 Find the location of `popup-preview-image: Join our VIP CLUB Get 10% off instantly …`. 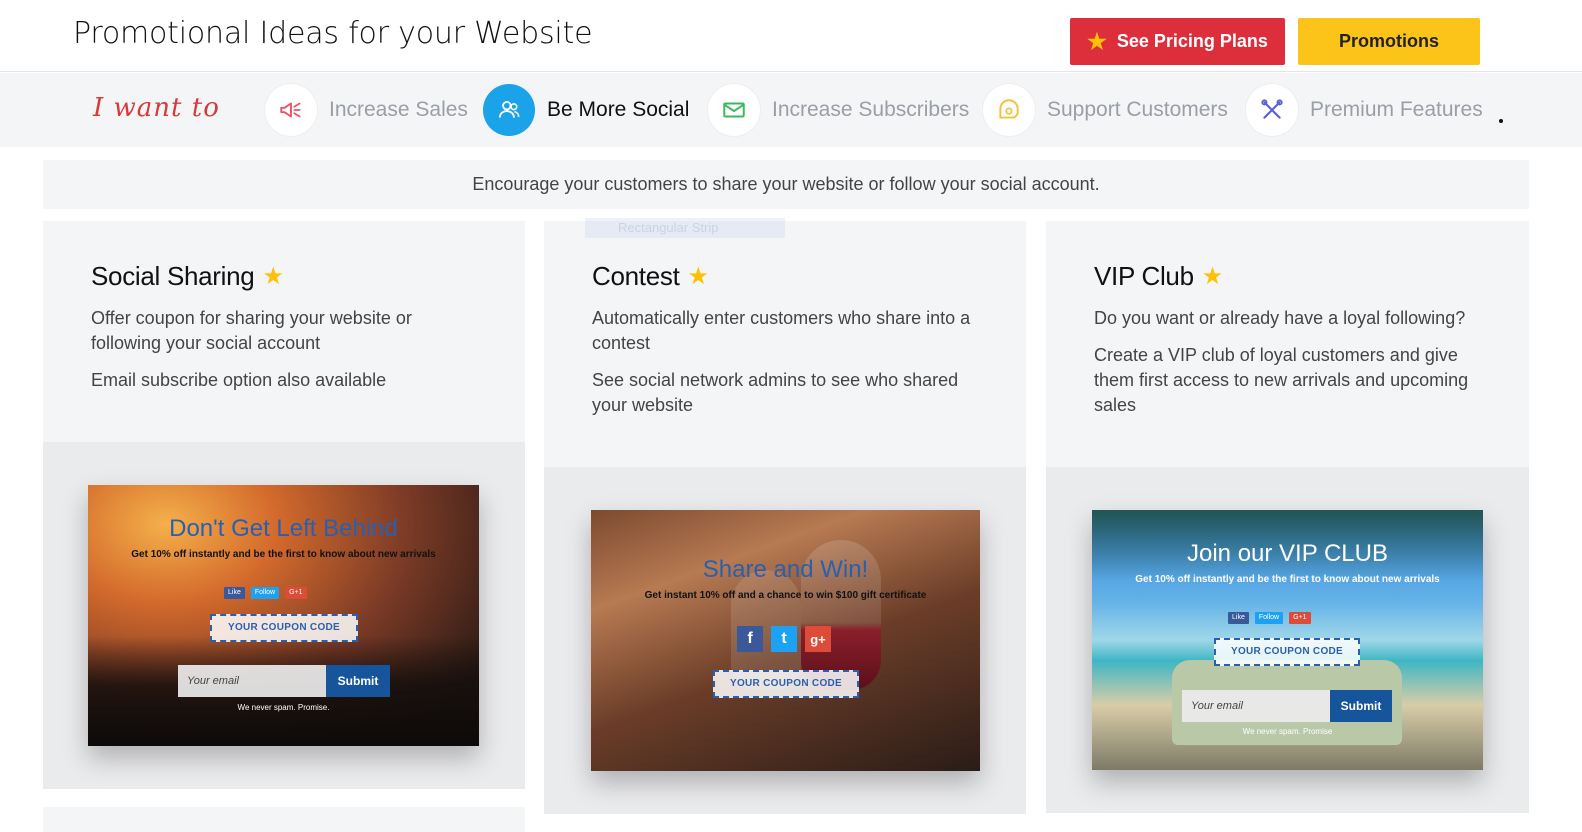

popup-preview-image: Join our VIP CLUB Get 10% off instantly … is located at coordinates (1287, 640).